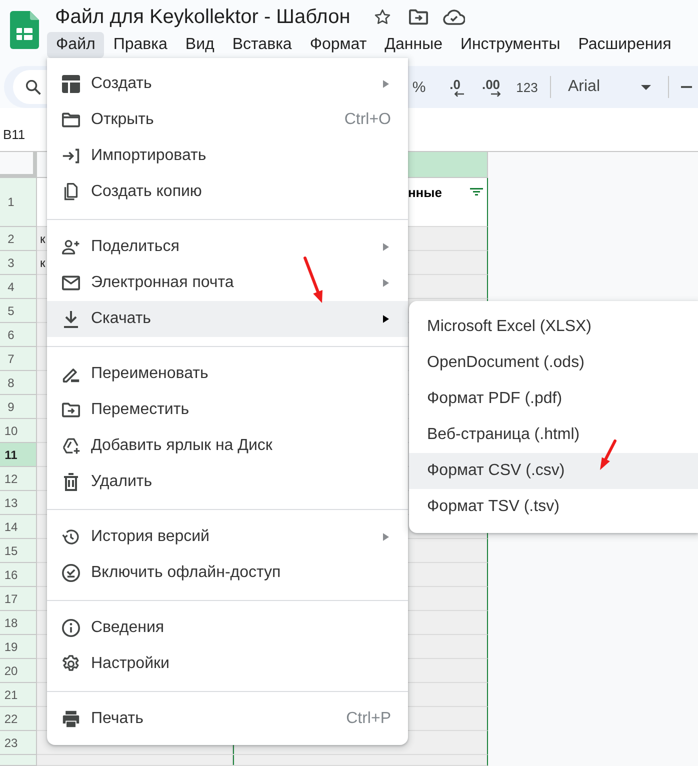 The image size is (698, 766). What do you see at coordinates (227, 374) in the screenshot?
I see `menu-item: Переименовать` at bounding box center [227, 374].